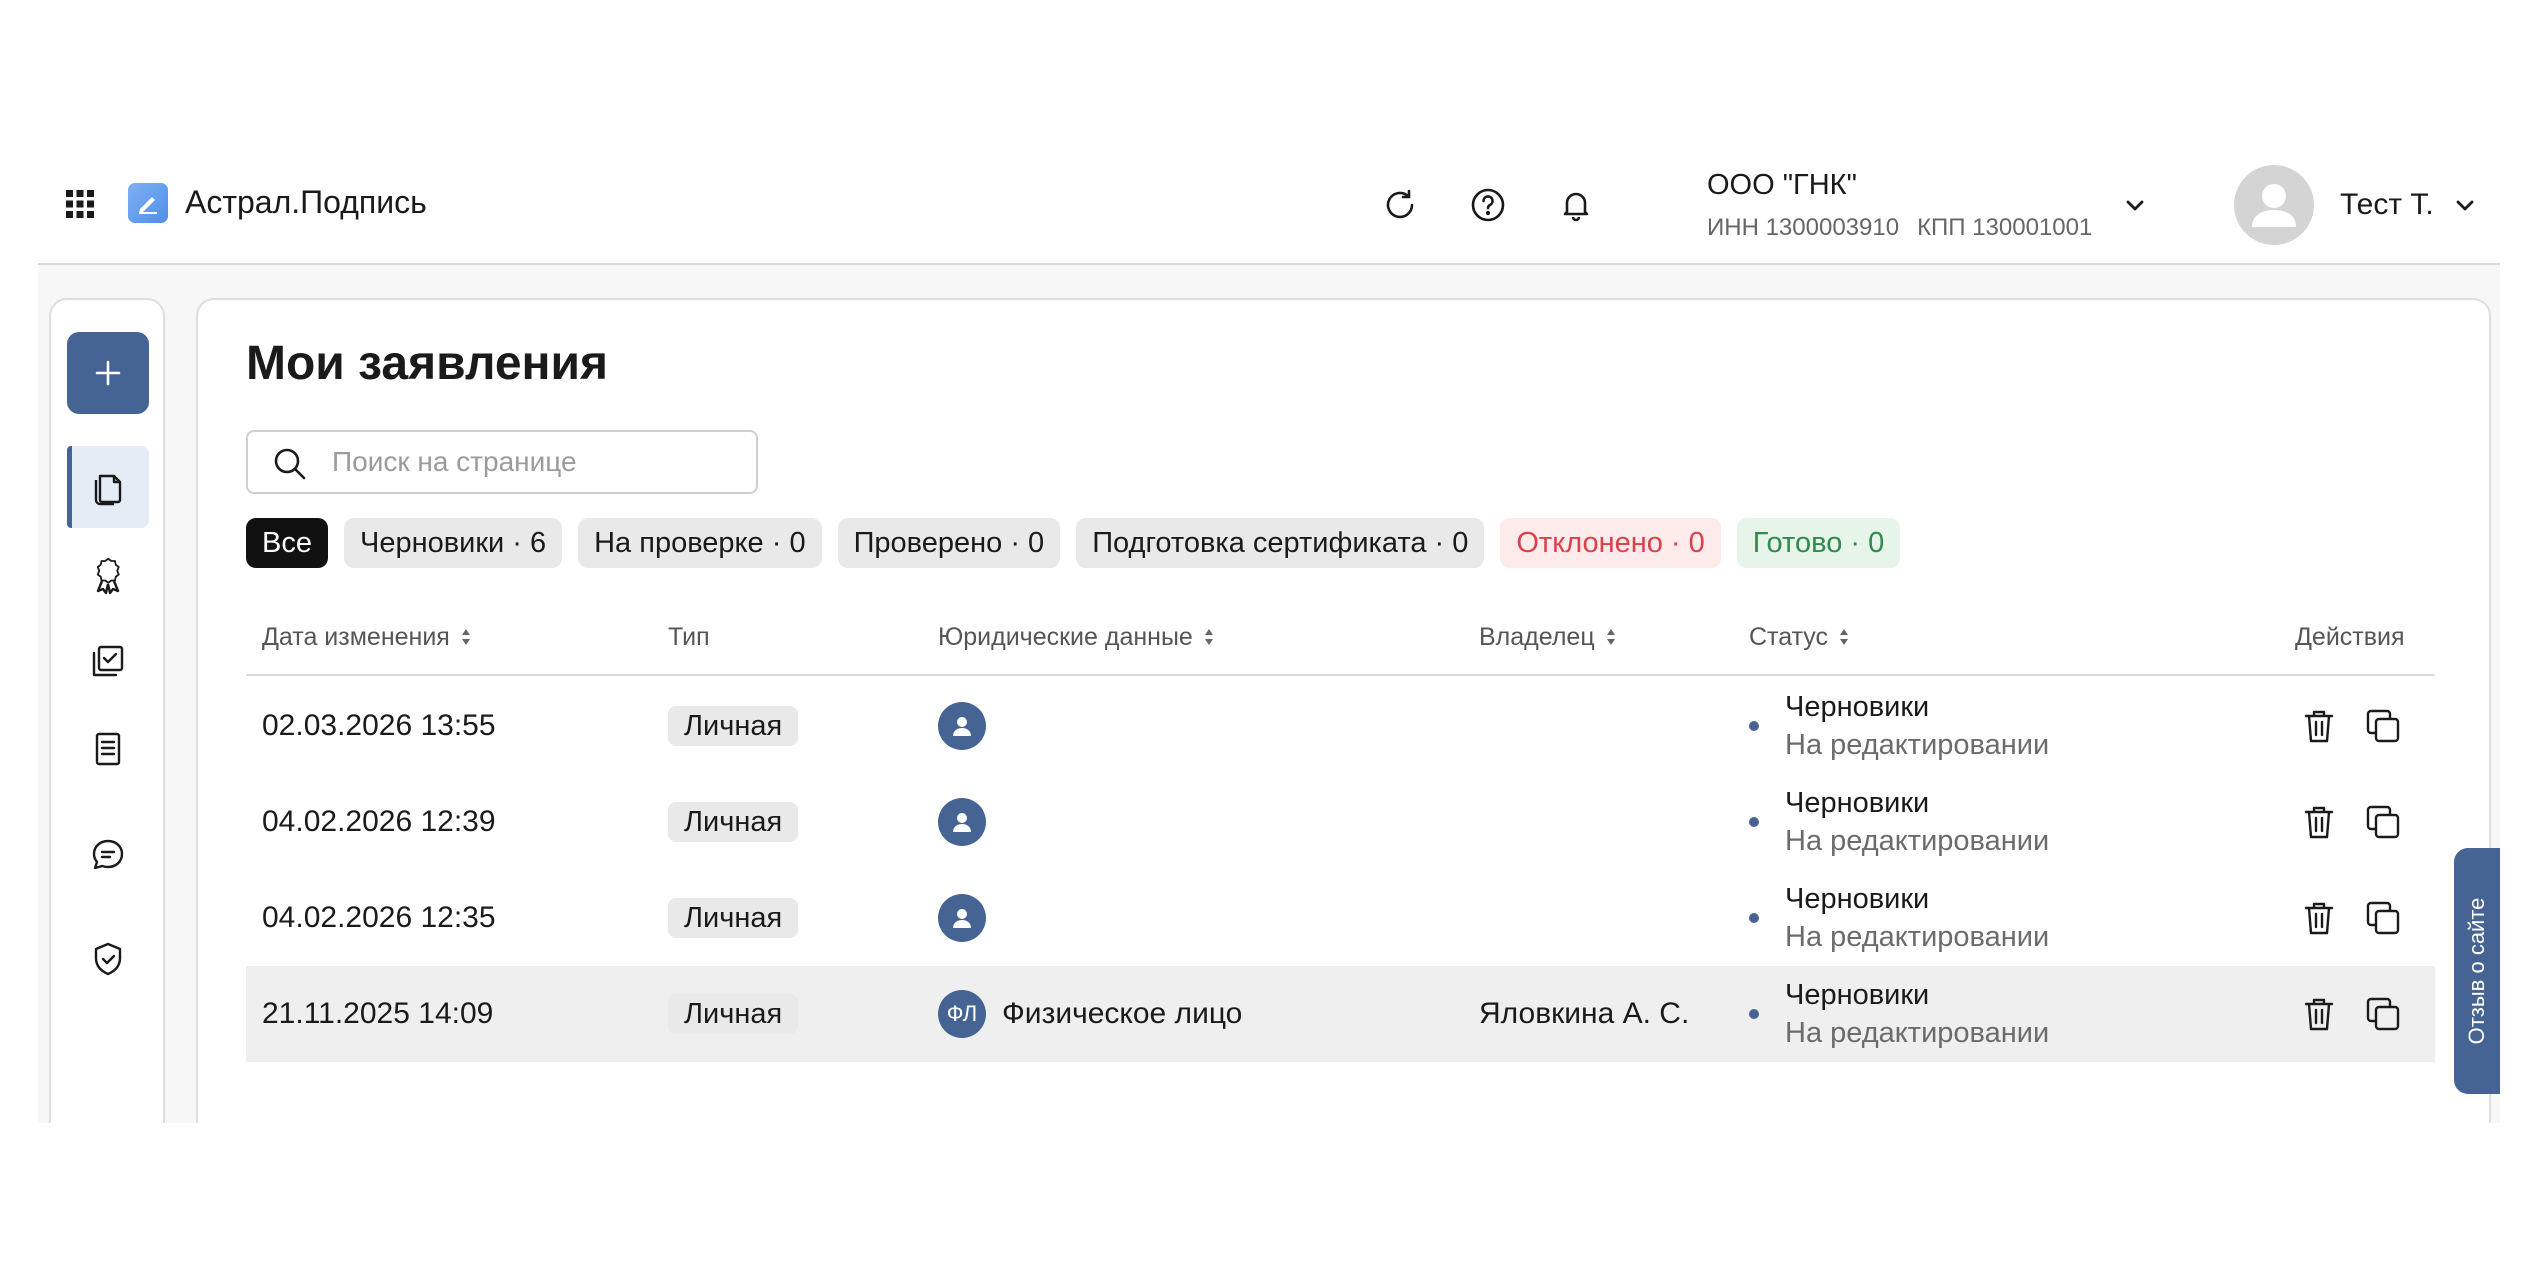 The width and height of the screenshot is (2527, 1280). What do you see at coordinates (700, 543) in the screenshot?
I see `filter-on-review: На проверке · 0` at bounding box center [700, 543].